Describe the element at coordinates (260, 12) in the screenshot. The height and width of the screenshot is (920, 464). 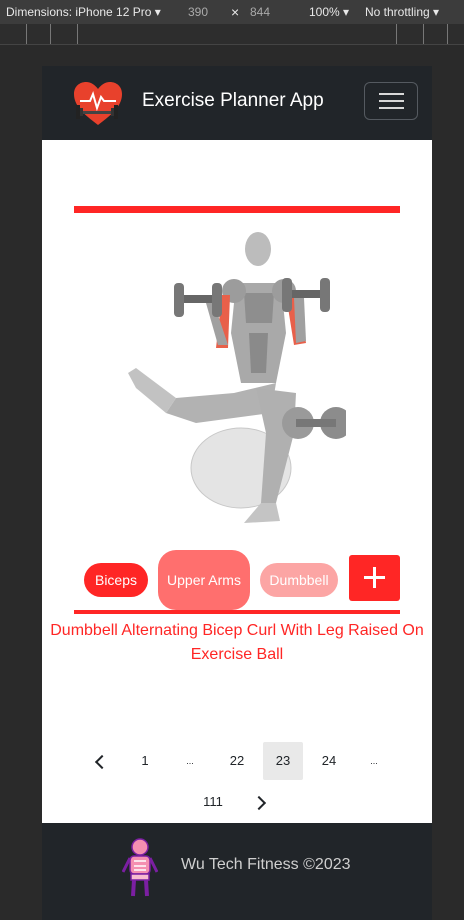
I see `height-field: 844` at that location.